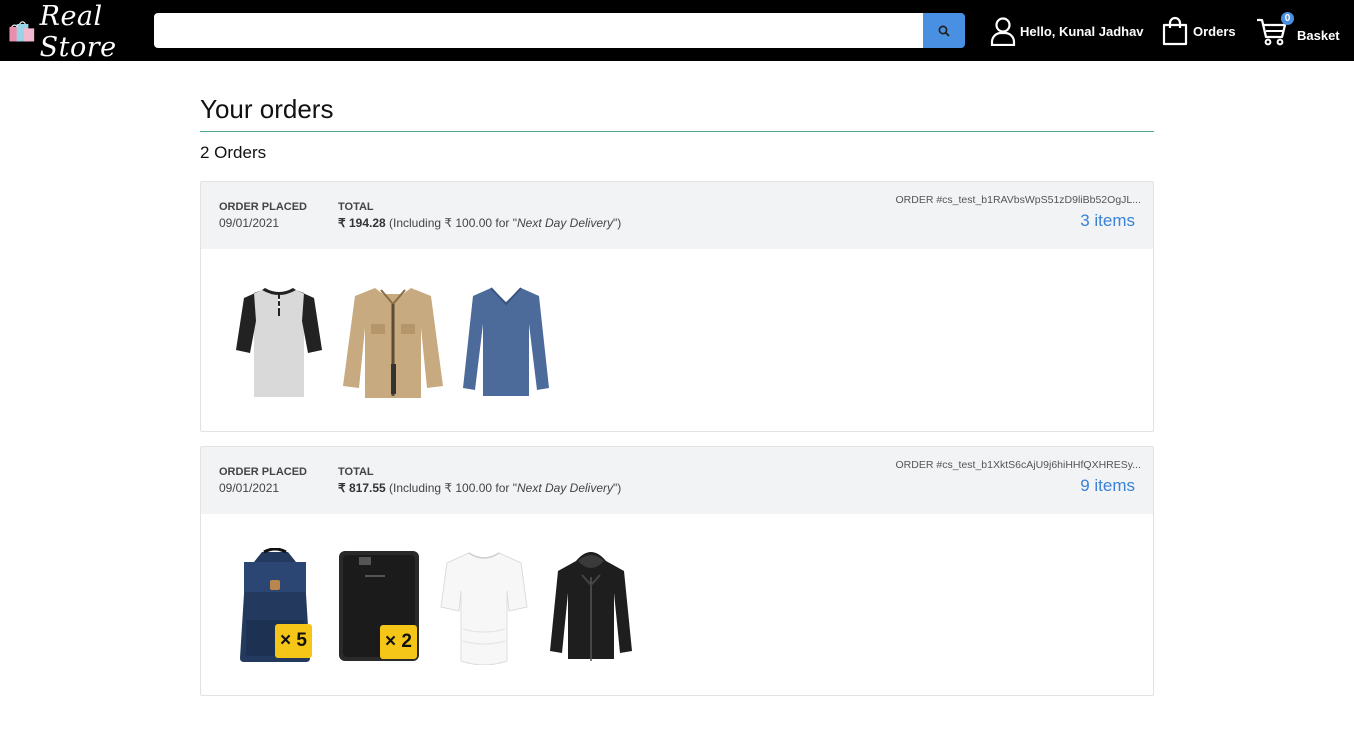 This screenshot has height=731, width=1354. Describe the element at coordinates (484, 607) in the screenshot. I see `white-top-image` at that location.